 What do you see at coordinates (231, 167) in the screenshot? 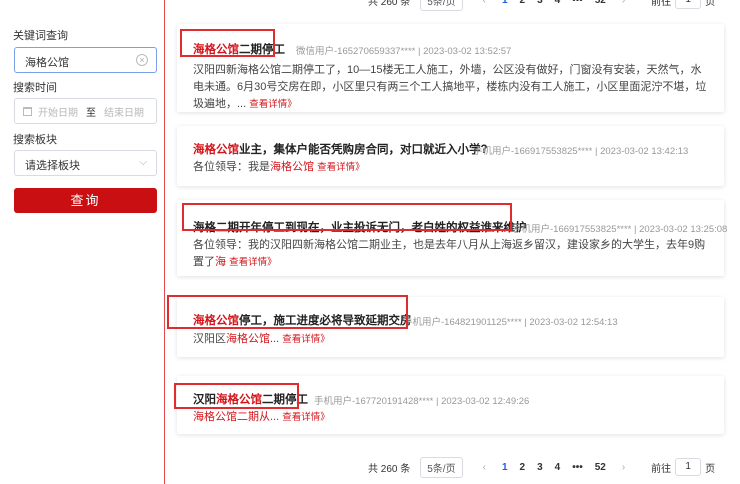
I see `body-text: 各位领导：我是` at bounding box center [231, 167].